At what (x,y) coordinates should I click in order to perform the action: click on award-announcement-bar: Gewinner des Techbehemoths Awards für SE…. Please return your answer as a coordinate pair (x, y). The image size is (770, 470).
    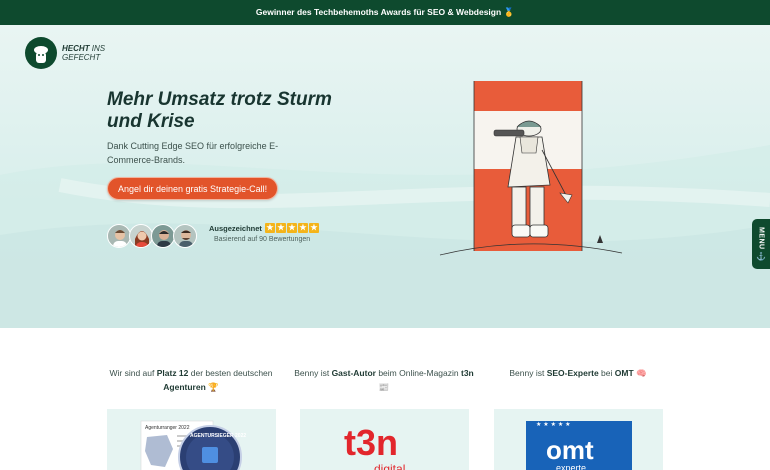
    Looking at the image, I should click on (385, 12).